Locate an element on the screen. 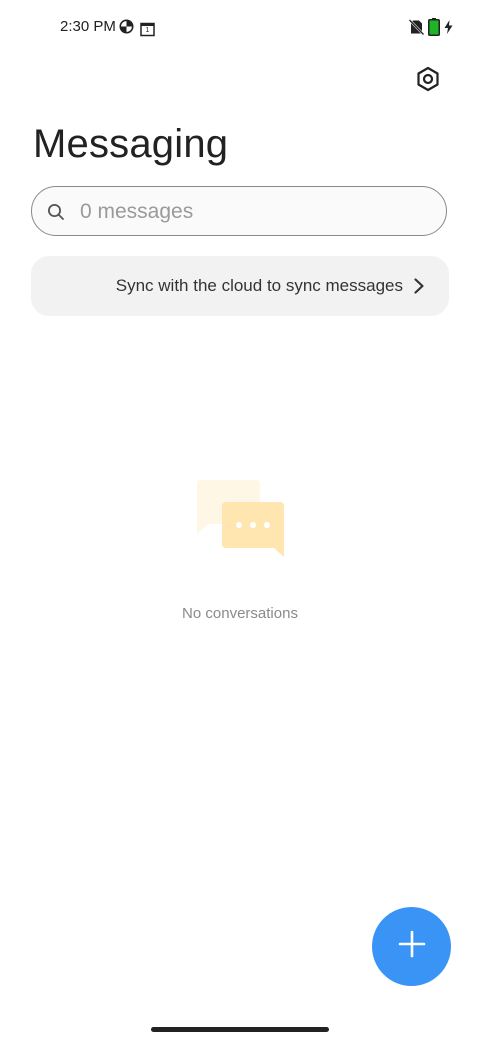 The width and height of the screenshot is (480, 1040). search-input is located at coordinates (255, 212).